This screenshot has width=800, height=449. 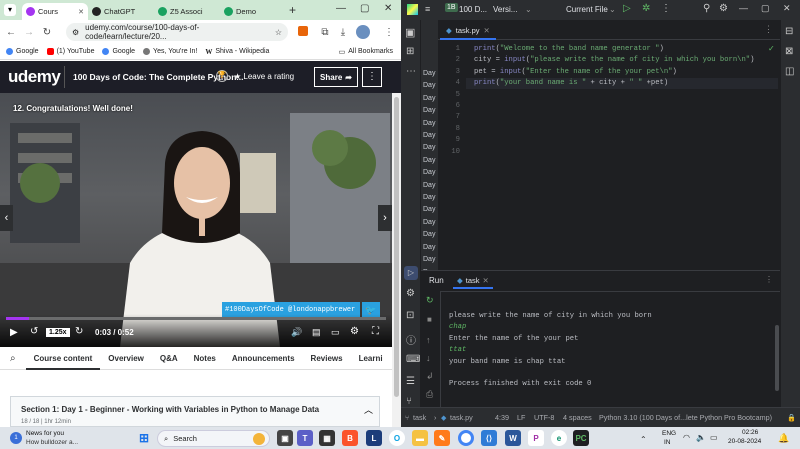 I want to click on project-tool-icon: ▣, so click(x=410, y=32).